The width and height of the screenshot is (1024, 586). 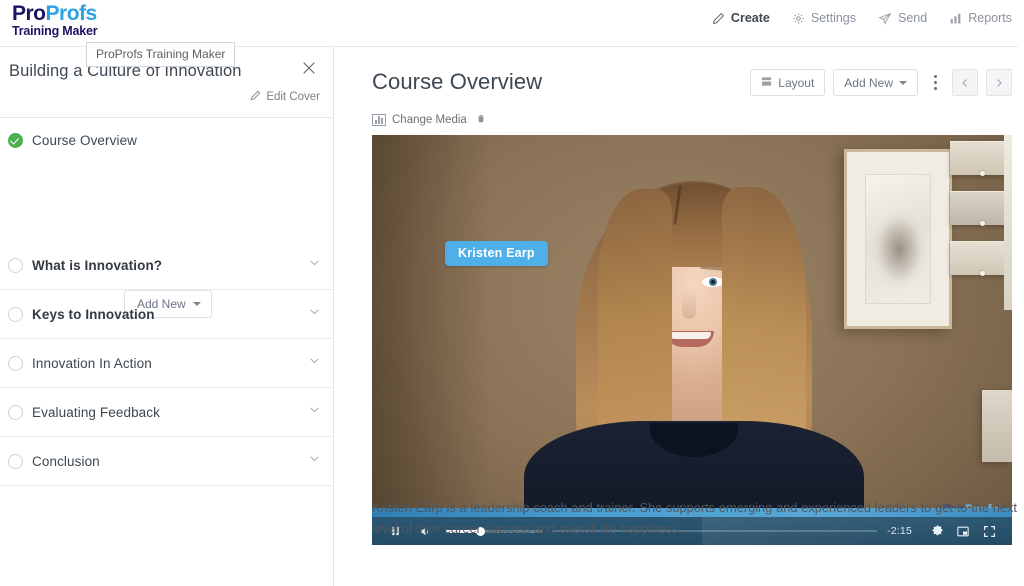 What do you see at coordinates (97, 265) in the screenshot?
I see `sidebar-item-label: What is Innovation?` at bounding box center [97, 265].